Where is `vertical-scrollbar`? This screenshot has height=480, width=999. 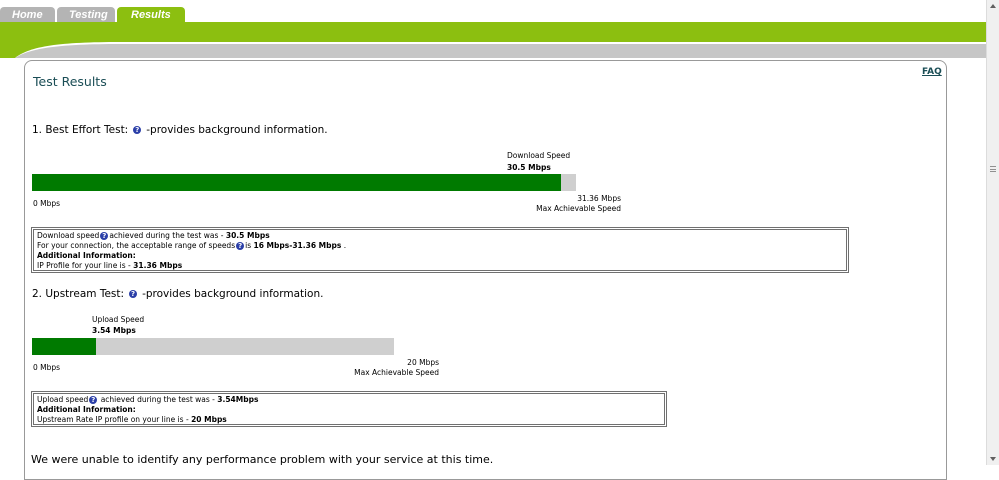
vertical-scrollbar is located at coordinates (992, 232).